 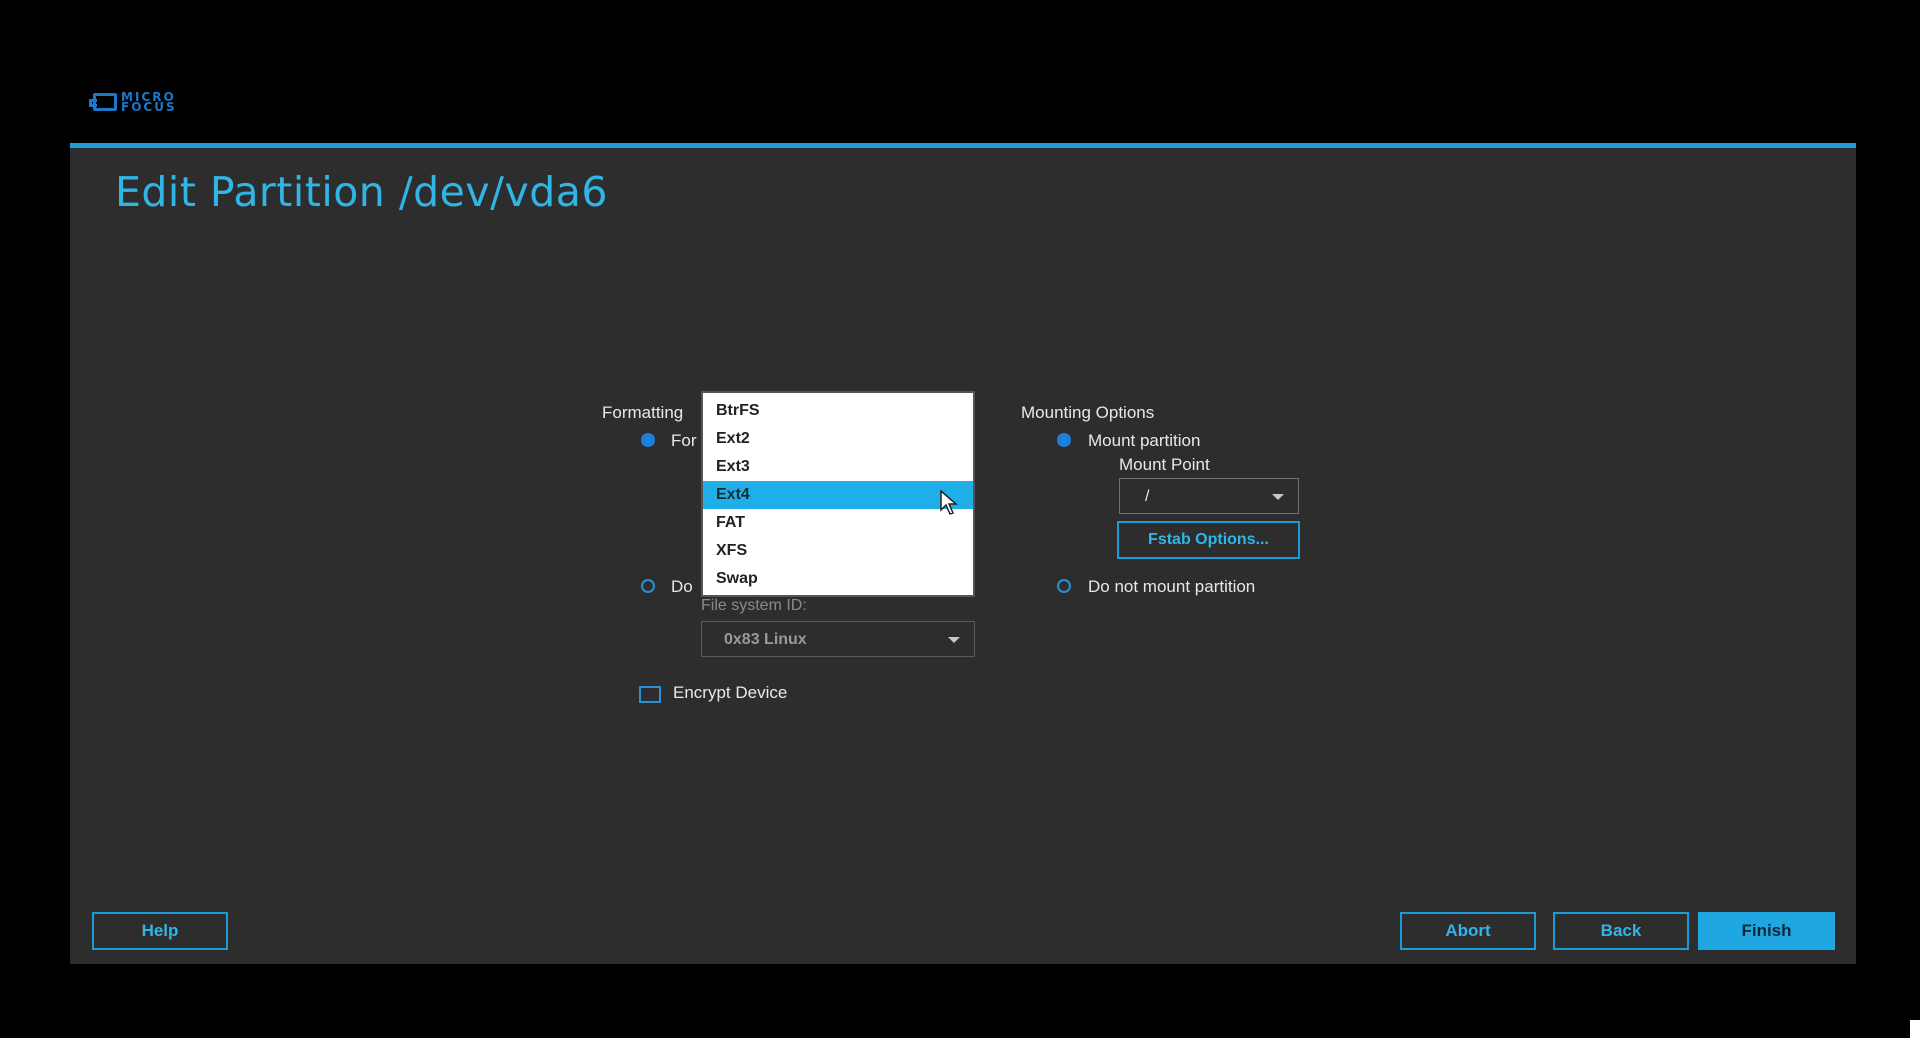 What do you see at coordinates (361, 192) in the screenshot?
I see `page-title: Edit Partition /dev/vda6` at bounding box center [361, 192].